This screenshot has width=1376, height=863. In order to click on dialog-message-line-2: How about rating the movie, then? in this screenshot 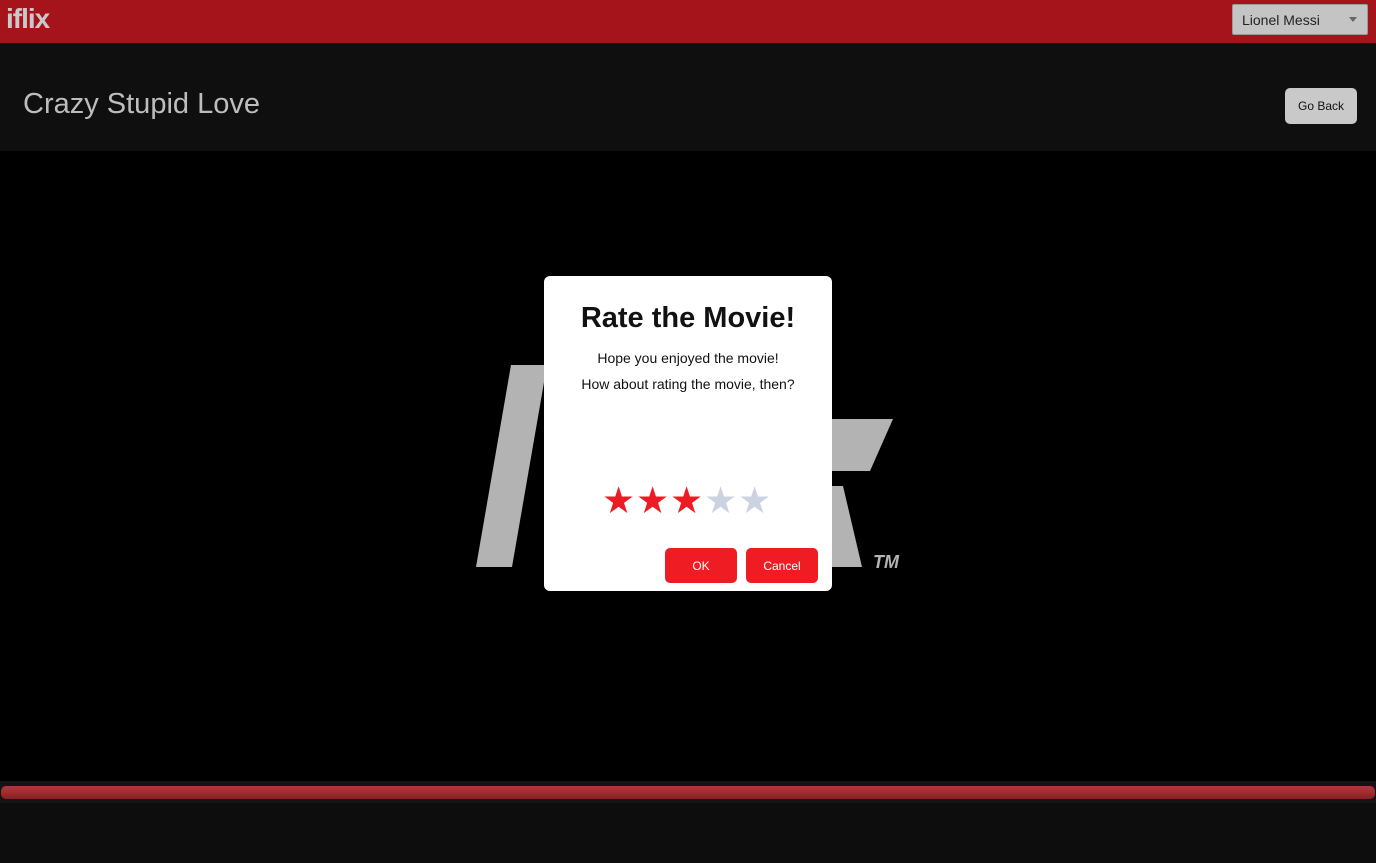, I will do `click(688, 384)`.